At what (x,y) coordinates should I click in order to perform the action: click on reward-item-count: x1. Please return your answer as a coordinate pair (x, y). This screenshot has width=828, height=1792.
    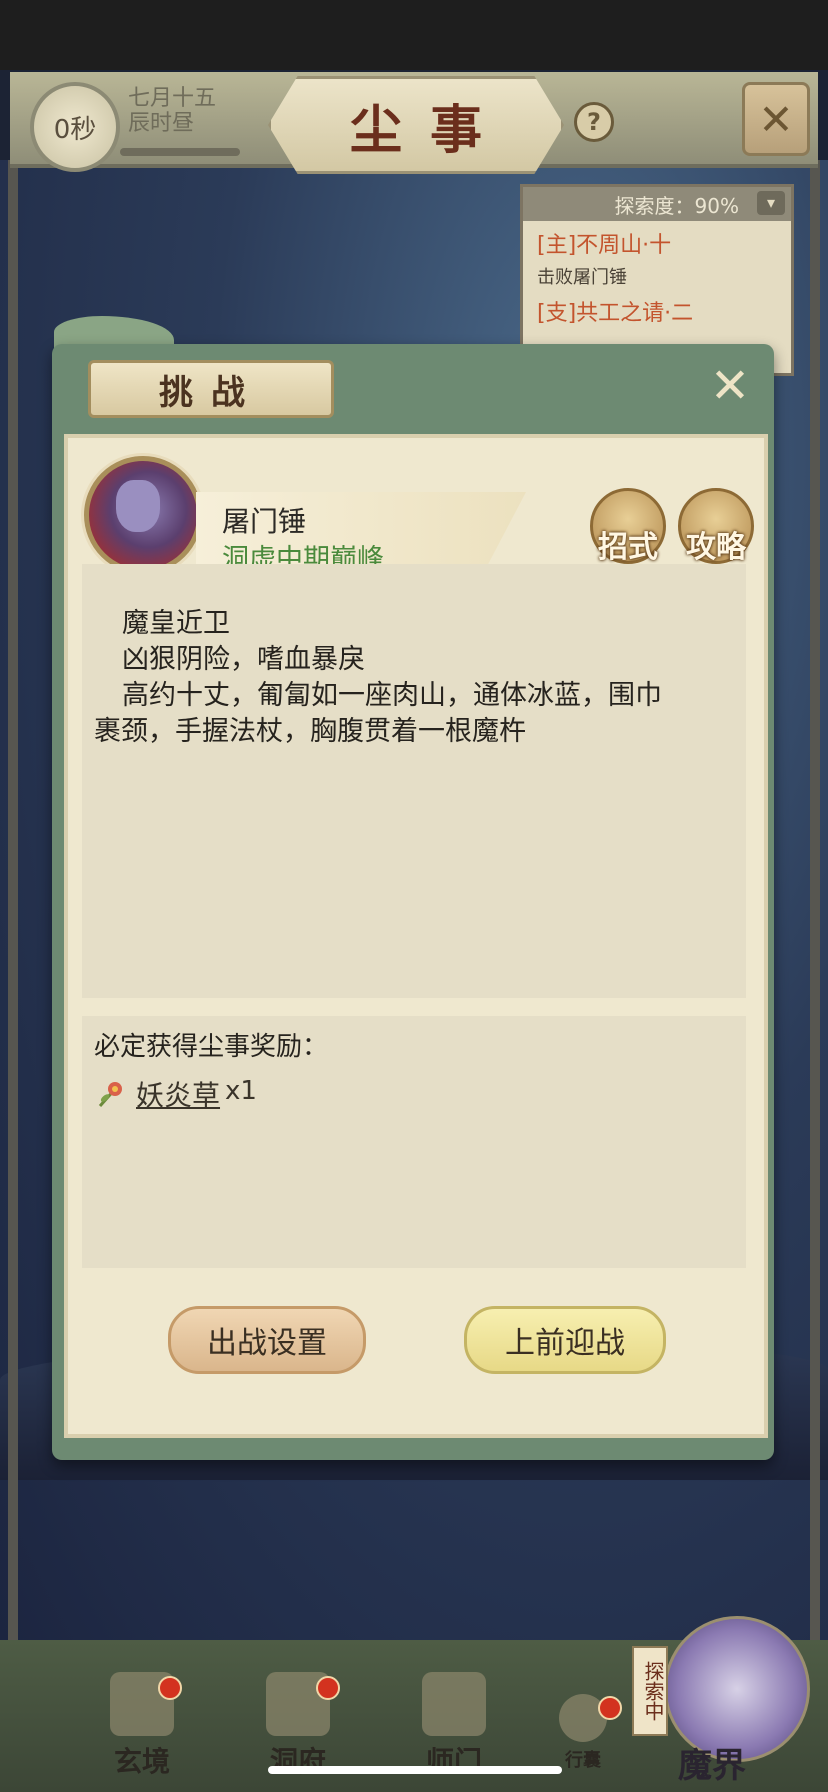
    Looking at the image, I should click on (241, 1091).